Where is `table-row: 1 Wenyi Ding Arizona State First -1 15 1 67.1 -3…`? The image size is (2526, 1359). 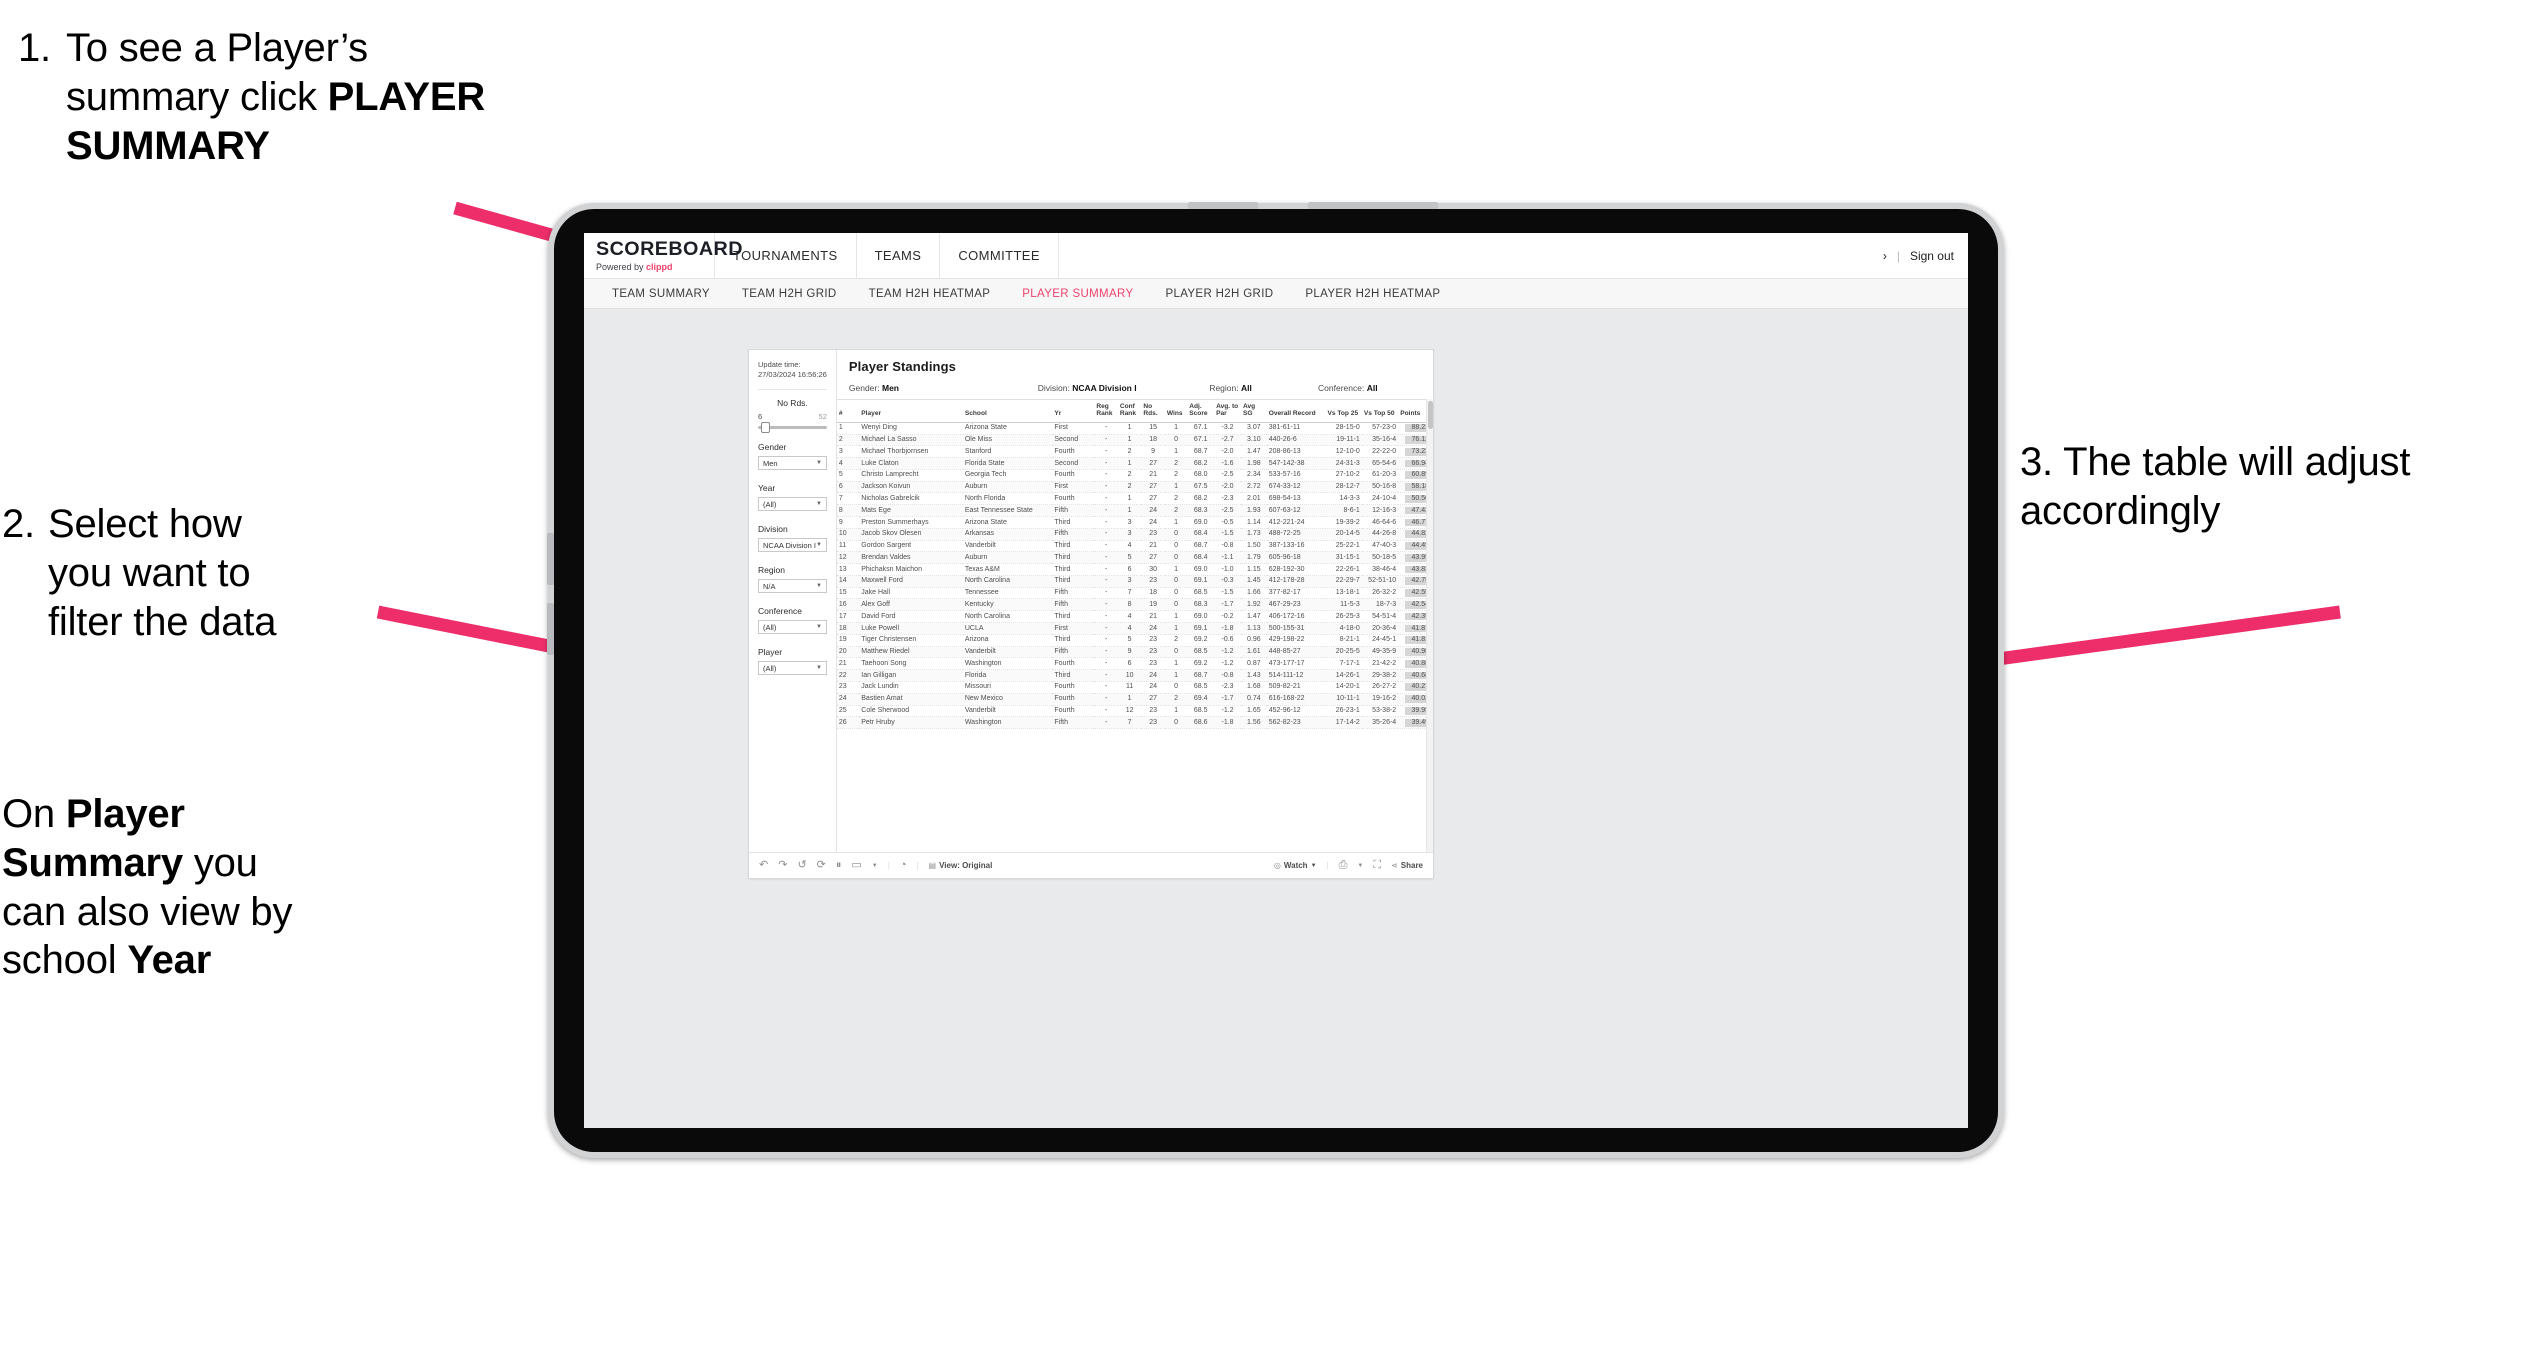 table-row: 1 Wenyi Ding Arizona State First -1 15 1 67.1 -3… is located at coordinates (1135, 428).